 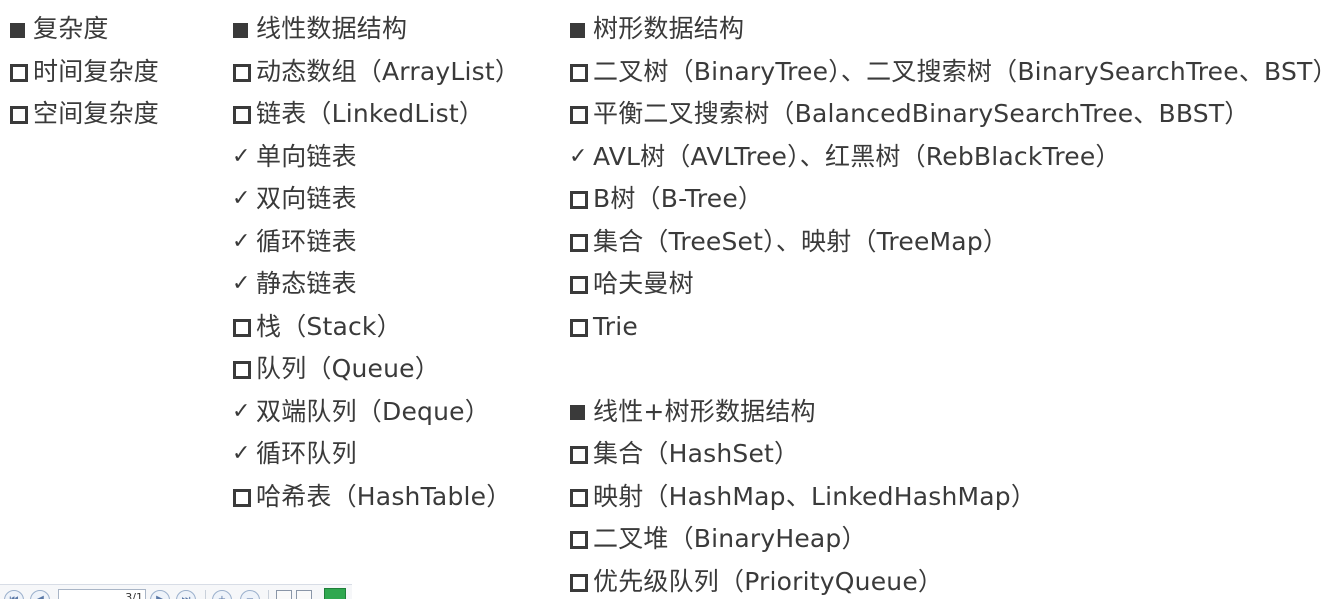 I want to click on outline-item-label: 集合（TreeSet）、映射（TreeMap）, so click(x=801, y=241).